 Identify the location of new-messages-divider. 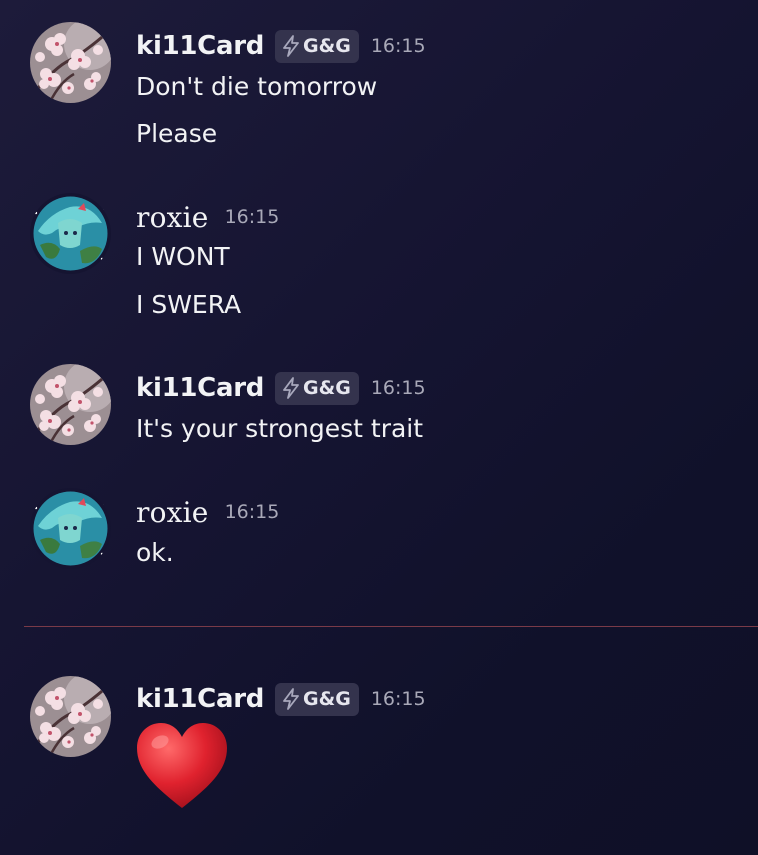
(391, 626).